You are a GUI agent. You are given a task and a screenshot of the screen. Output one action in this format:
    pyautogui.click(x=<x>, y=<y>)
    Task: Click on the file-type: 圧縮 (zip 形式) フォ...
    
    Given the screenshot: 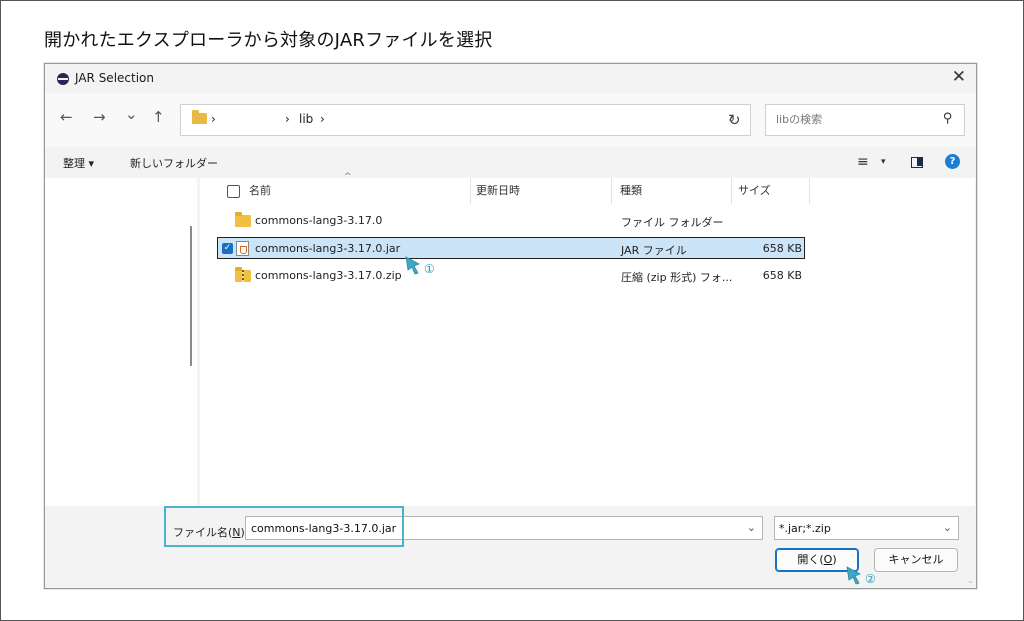 What is the action you would take?
    pyautogui.click(x=677, y=277)
    